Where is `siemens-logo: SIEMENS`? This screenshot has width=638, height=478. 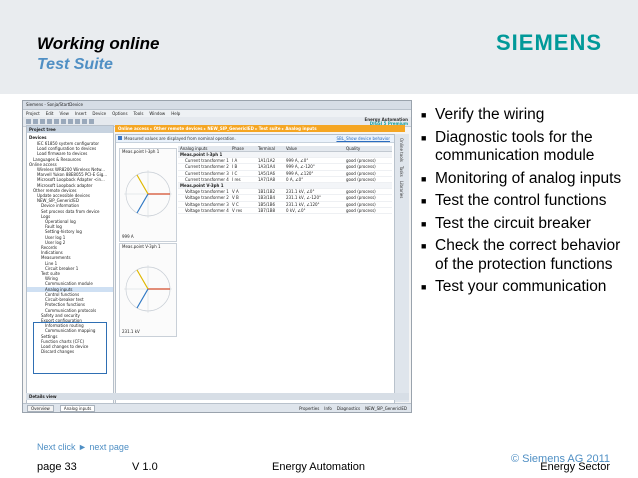 siemens-logo: SIEMENS is located at coordinates (549, 42).